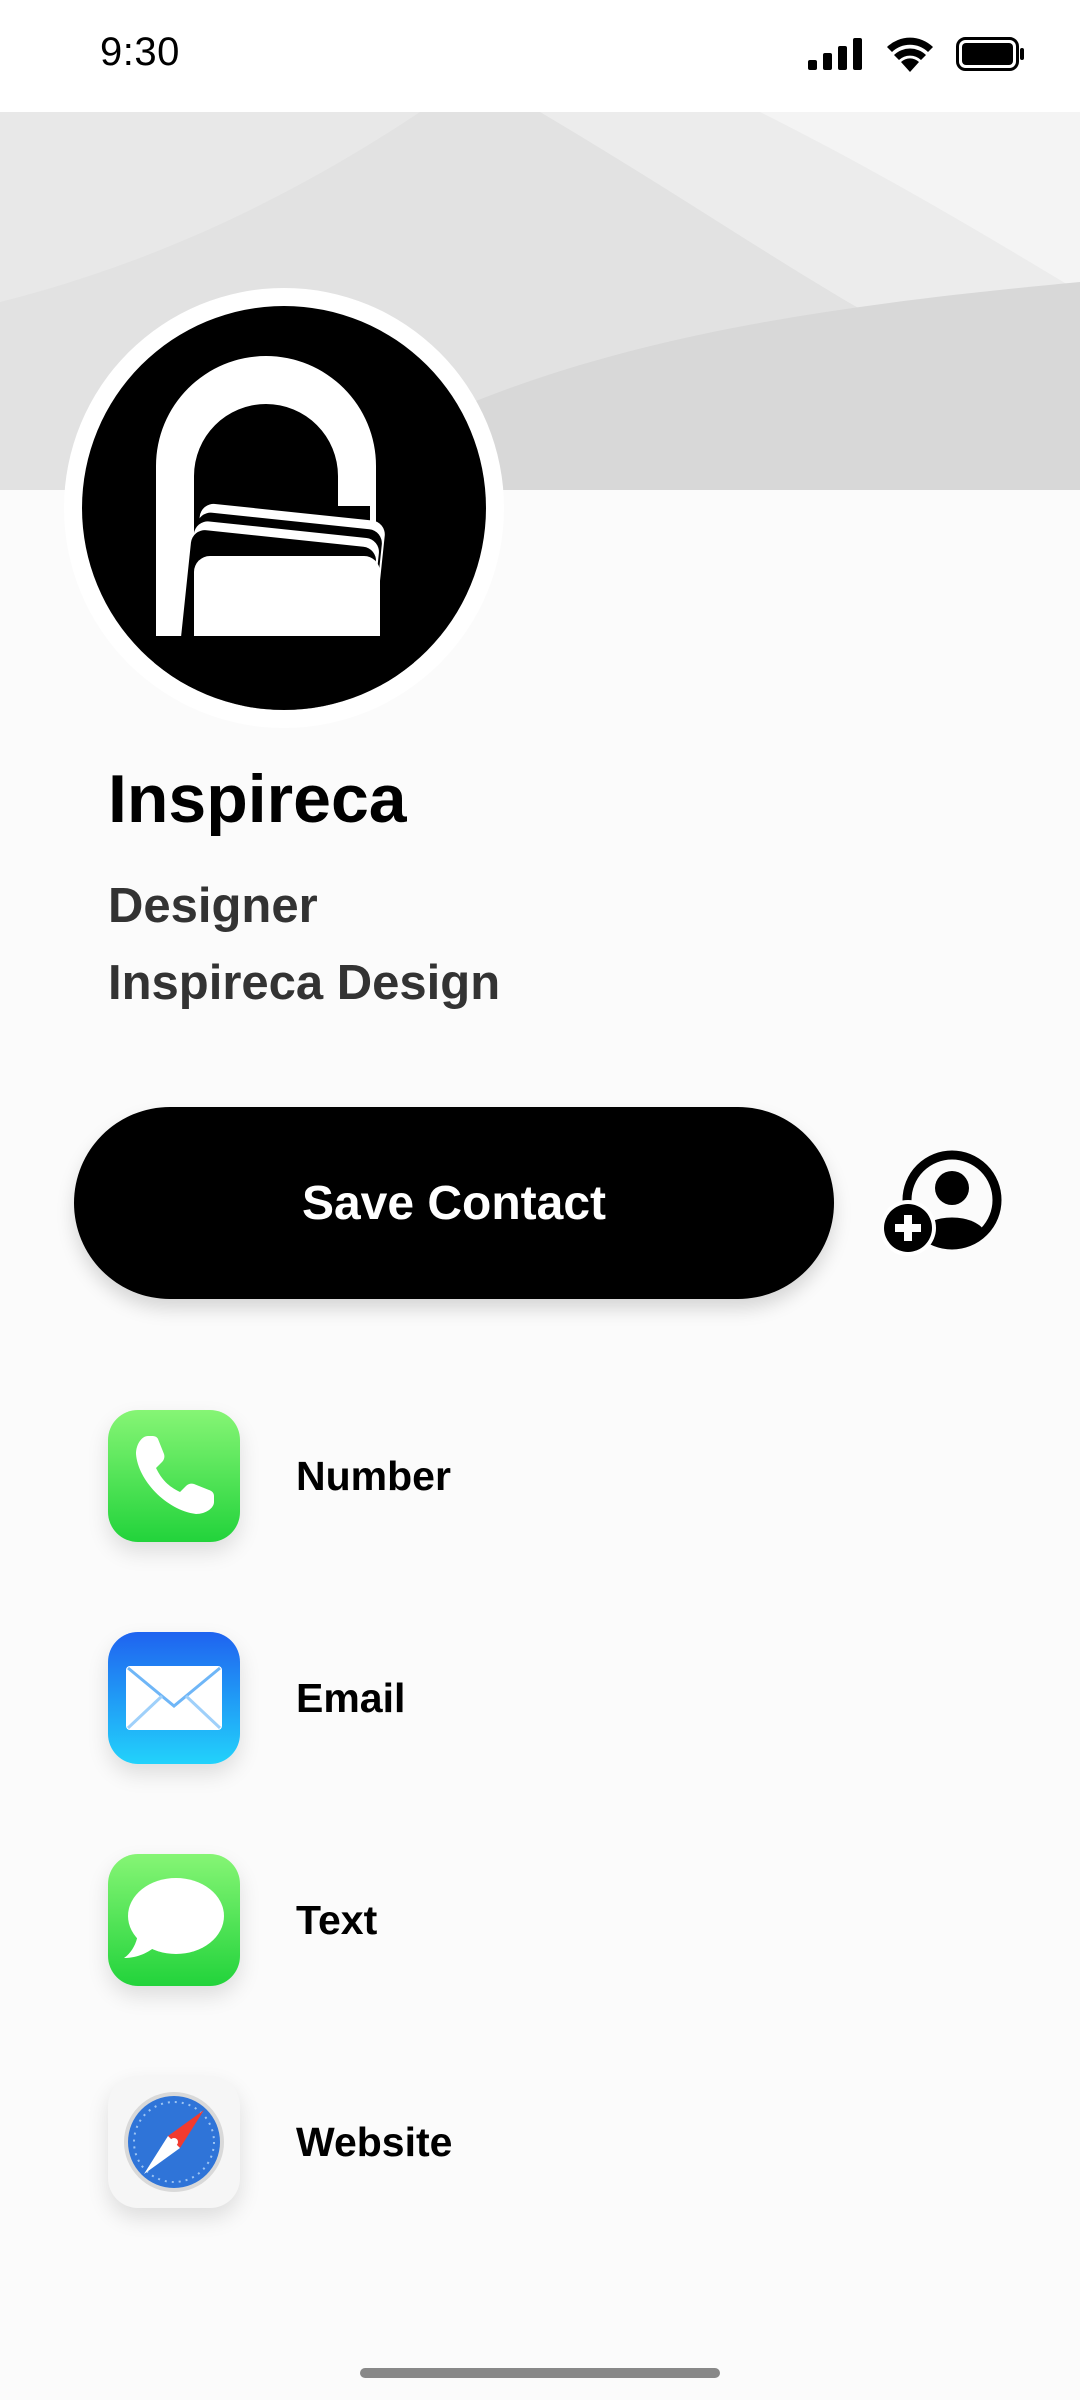 The width and height of the screenshot is (1080, 2400). What do you see at coordinates (213, 906) in the screenshot?
I see `profile-title: Designer` at bounding box center [213, 906].